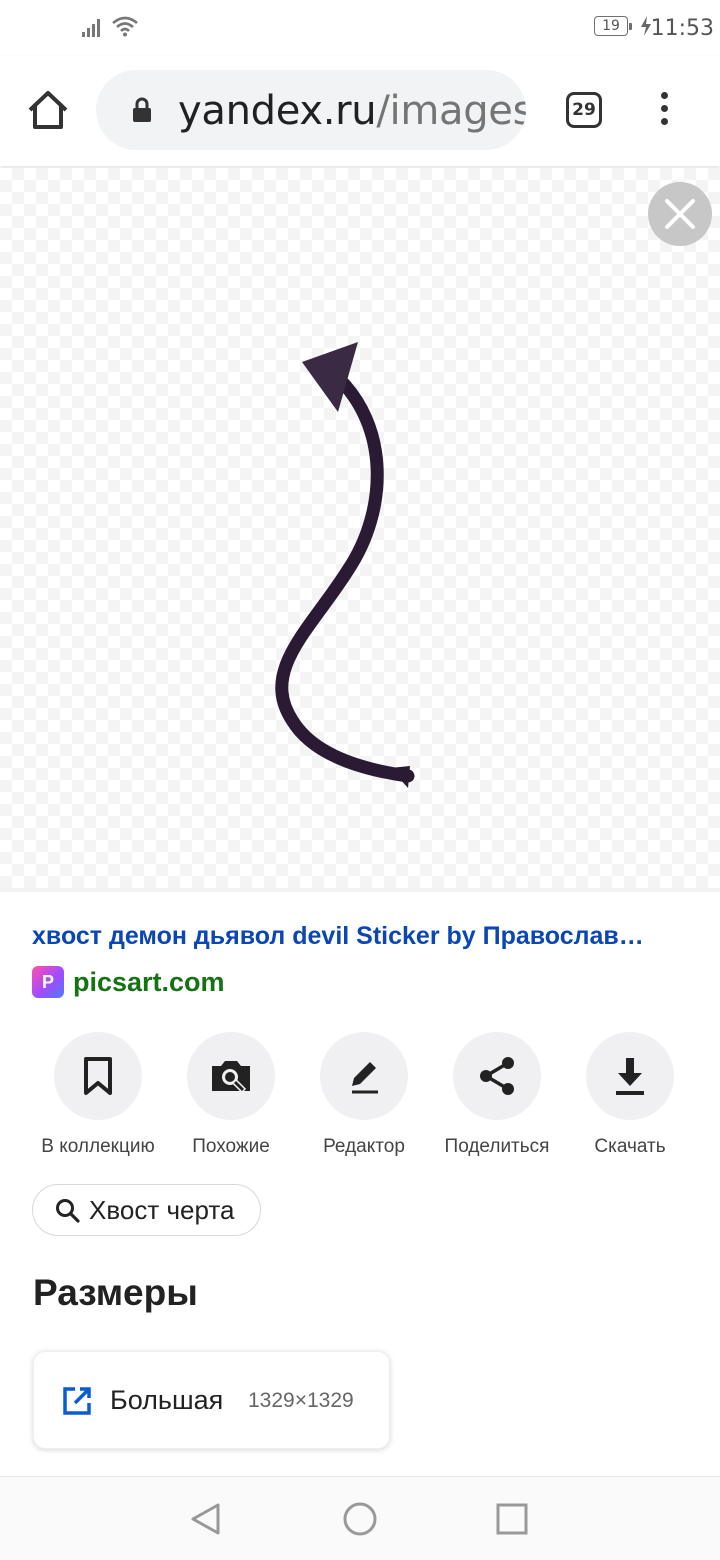 This screenshot has height=1560, width=720. I want to click on browser-toolbar: yandex.ru/images 29, so click(360, 111).